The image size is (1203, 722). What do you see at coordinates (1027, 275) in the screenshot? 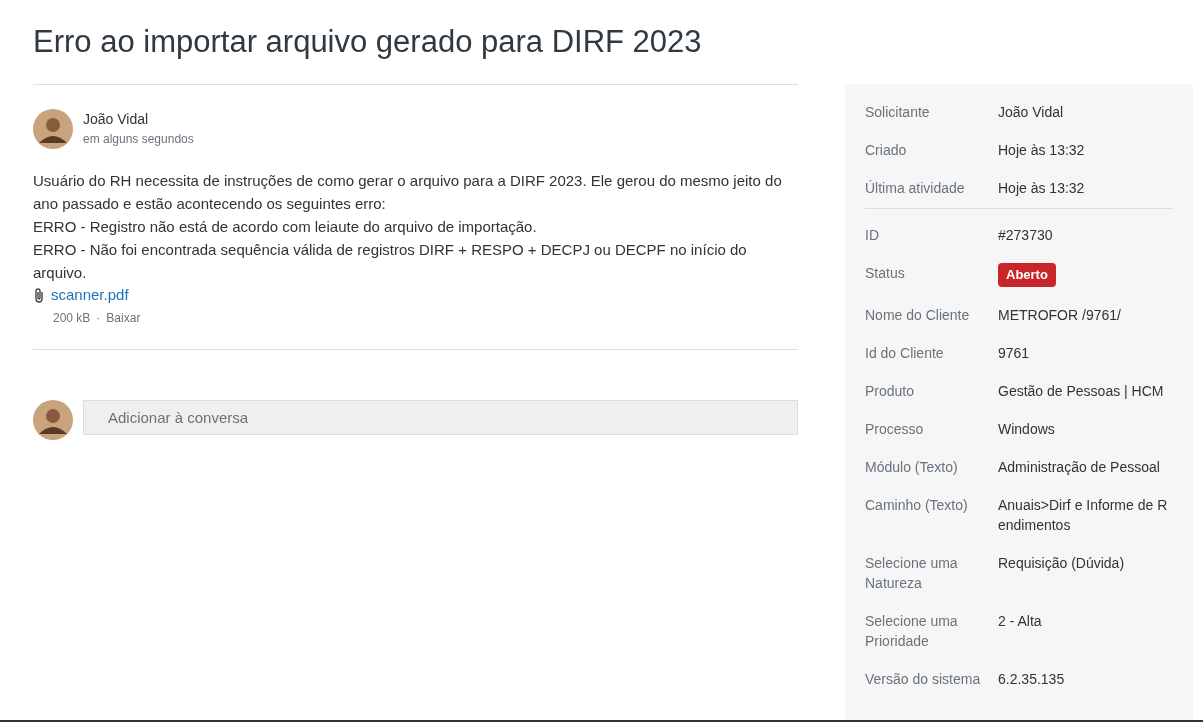
I see `status-badge: Aberto` at bounding box center [1027, 275].